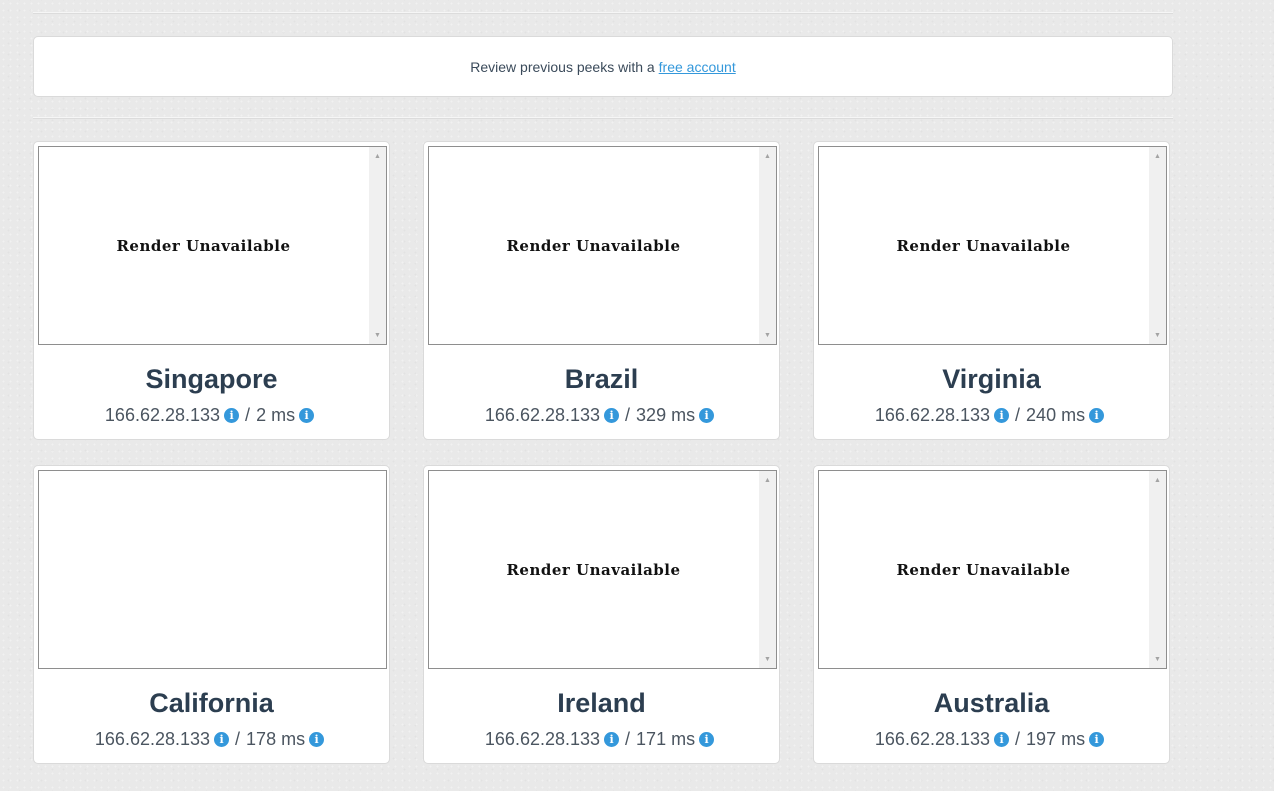 The height and width of the screenshot is (791, 1274). Describe the element at coordinates (603, 13) in the screenshot. I see `top-divider` at that location.